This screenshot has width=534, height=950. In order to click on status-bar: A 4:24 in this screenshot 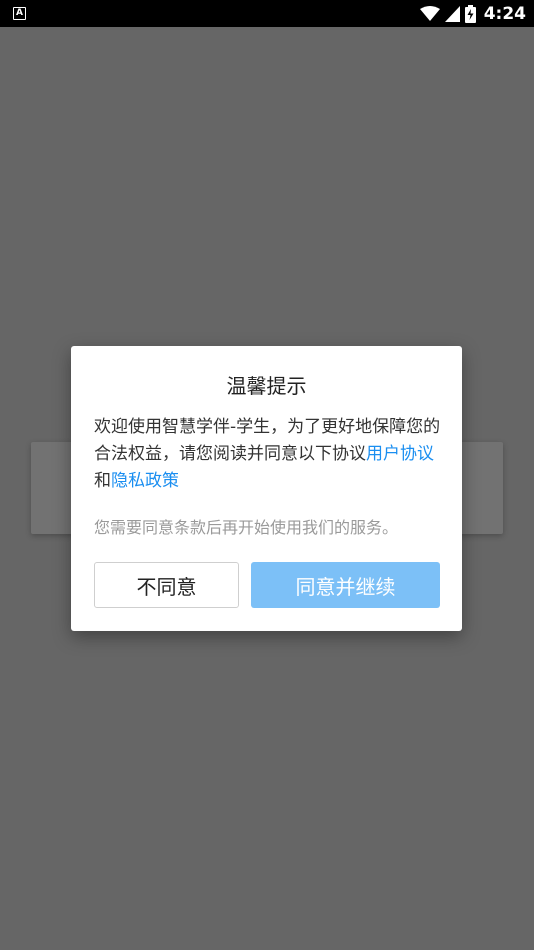, I will do `click(267, 13)`.